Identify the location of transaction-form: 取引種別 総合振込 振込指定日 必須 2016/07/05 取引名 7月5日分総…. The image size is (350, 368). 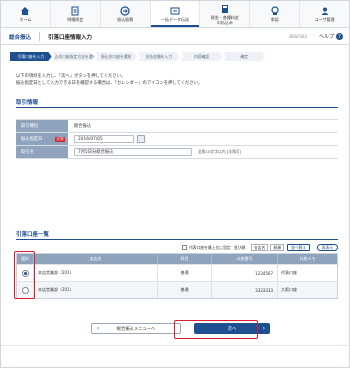
(177, 139).